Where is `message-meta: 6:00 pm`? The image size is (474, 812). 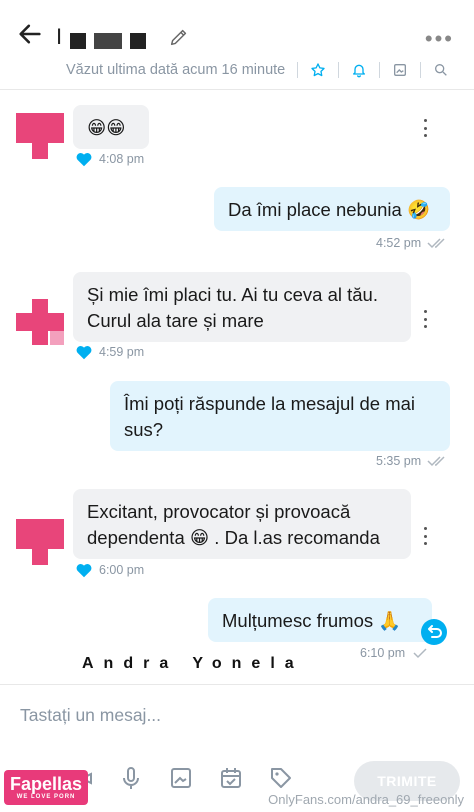 message-meta: 6:00 pm is located at coordinates (109, 570).